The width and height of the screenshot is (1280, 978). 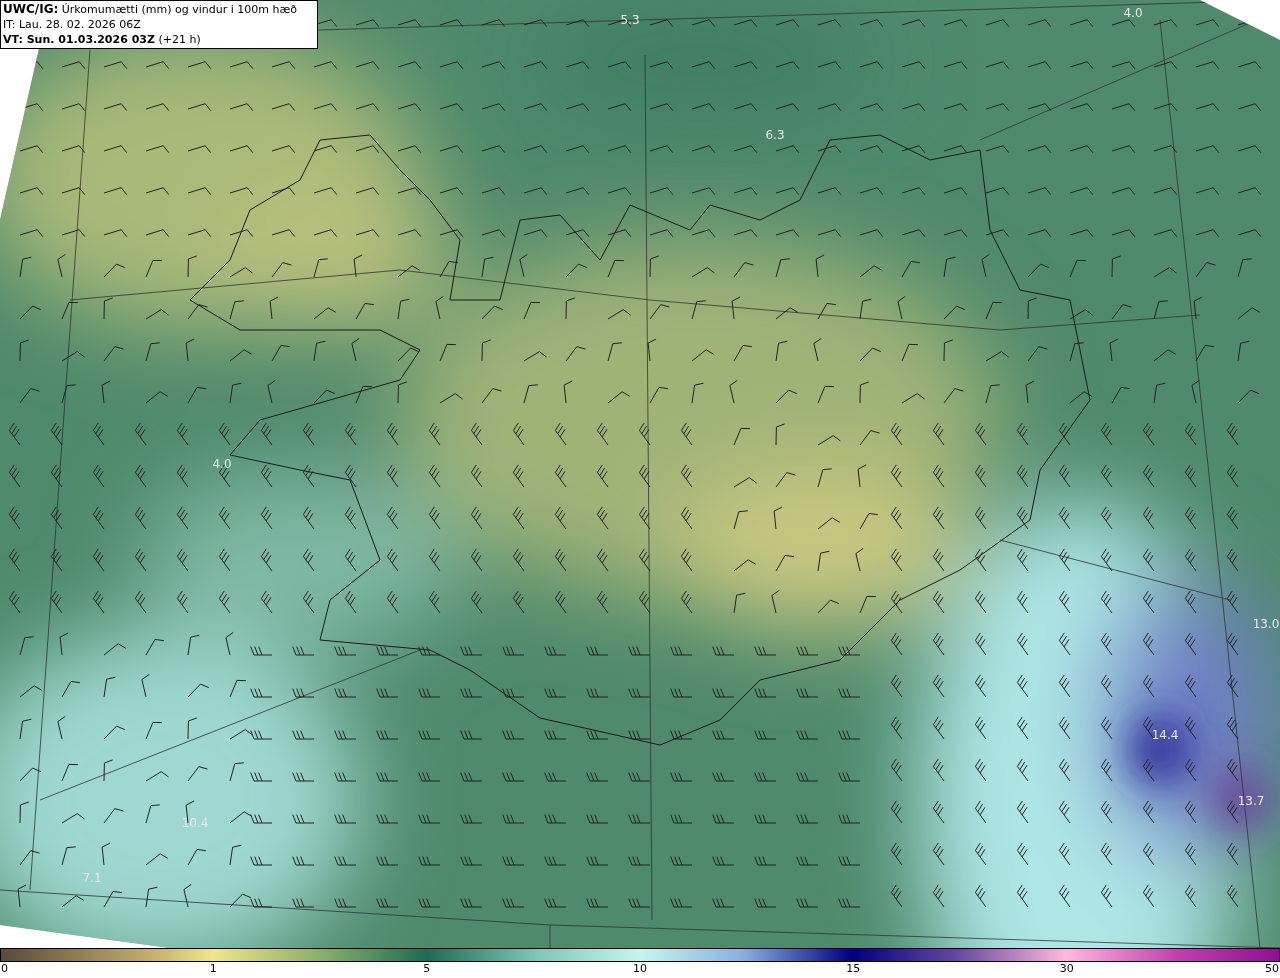 What do you see at coordinates (213, 969) in the screenshot?
I see `colorbar-tick-label: 1` at bounding box center [213, 969].